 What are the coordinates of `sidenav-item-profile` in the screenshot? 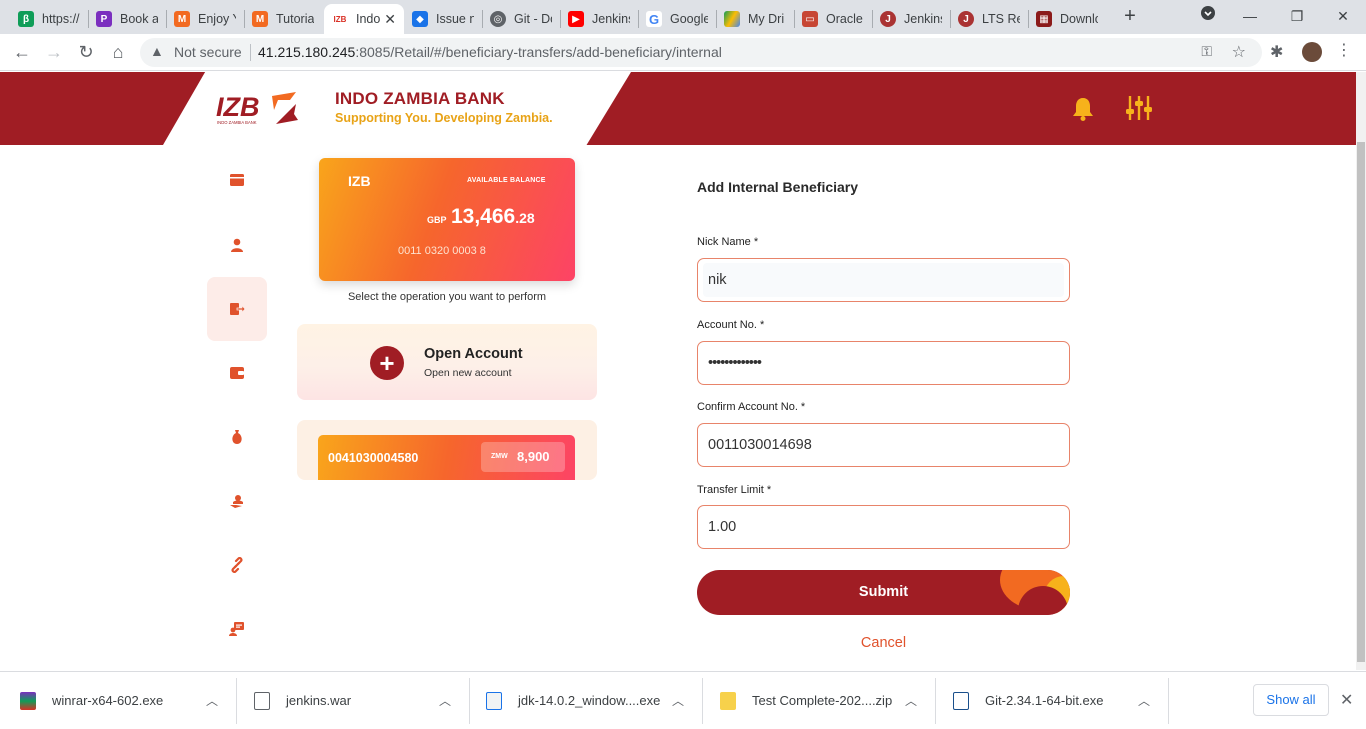 It's located at (237, 245).